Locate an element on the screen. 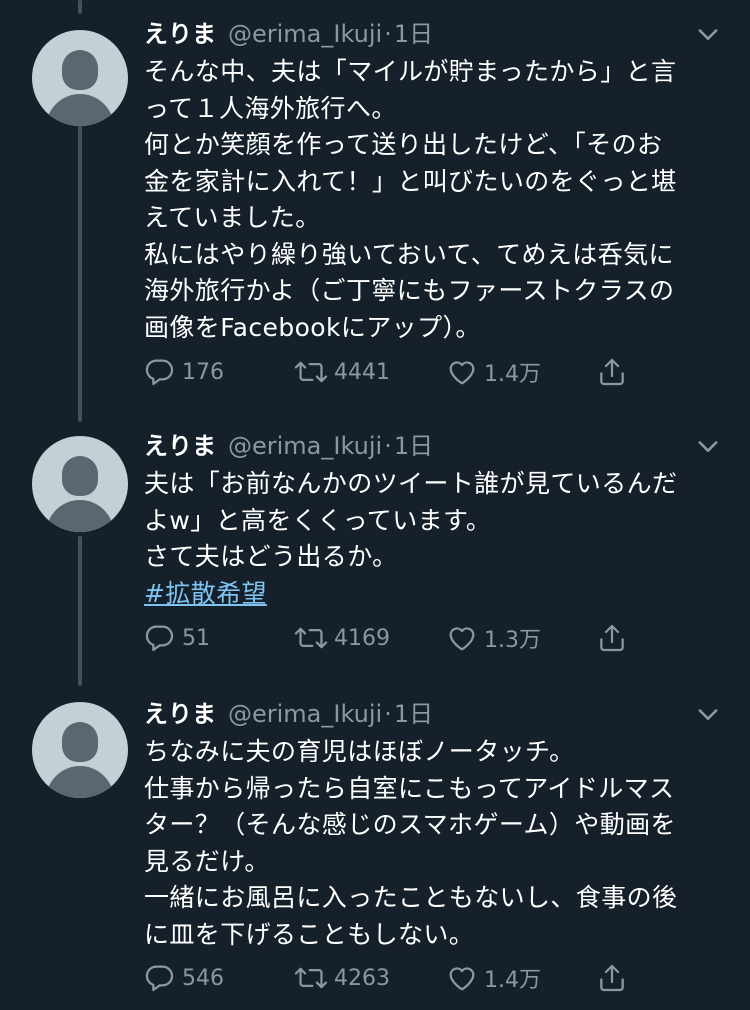 This screenshot has height=1010, width=750. tweet-actions: 51 4169 1.3万 is located at coordinates (394, 638).